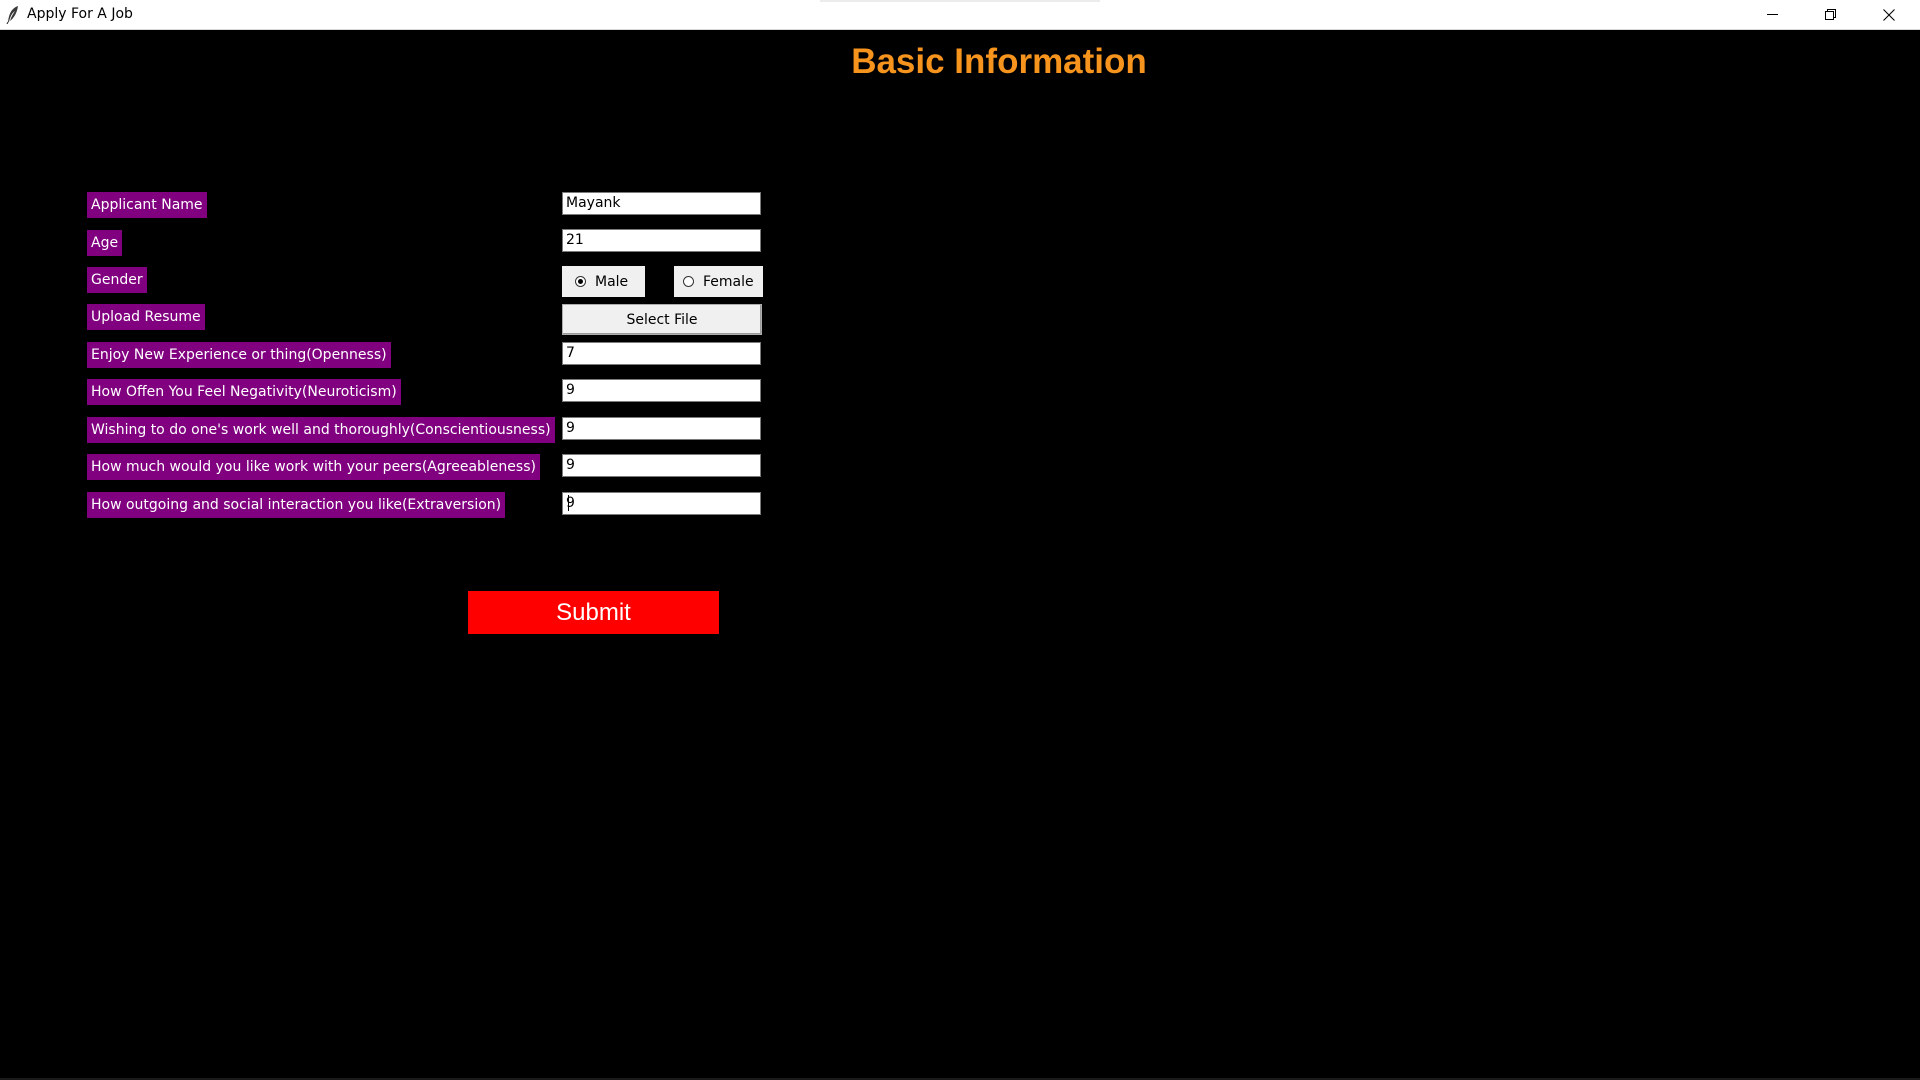 The image size is (1920, 1080). Describe the element at coordinates (960, 1) in the screenshot. I see `title-bar-divider` at that location.